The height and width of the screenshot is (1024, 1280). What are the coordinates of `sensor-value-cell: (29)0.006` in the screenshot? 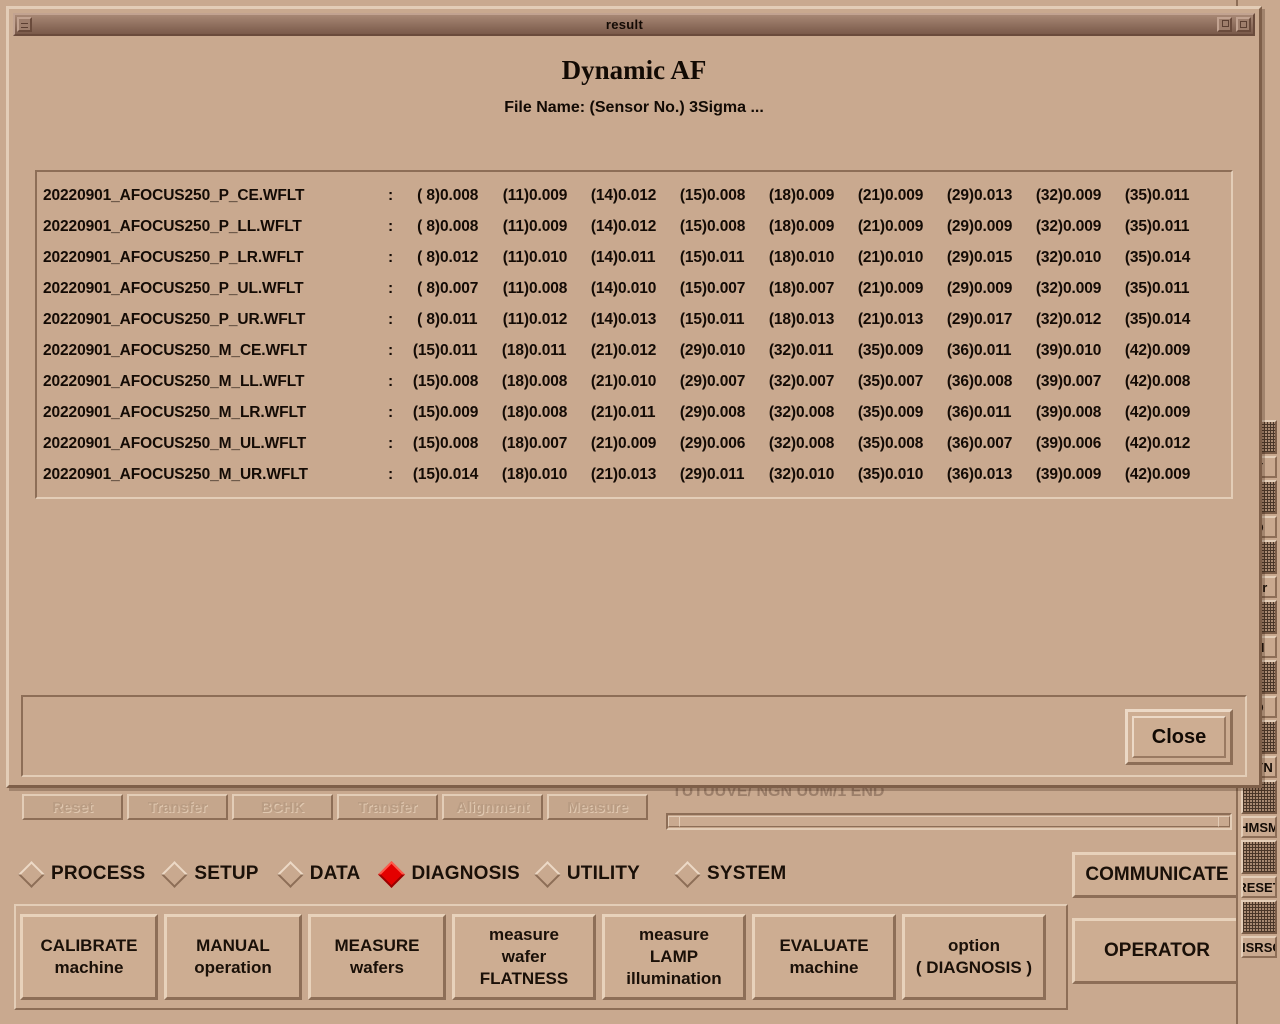 It's located at (715, 444).